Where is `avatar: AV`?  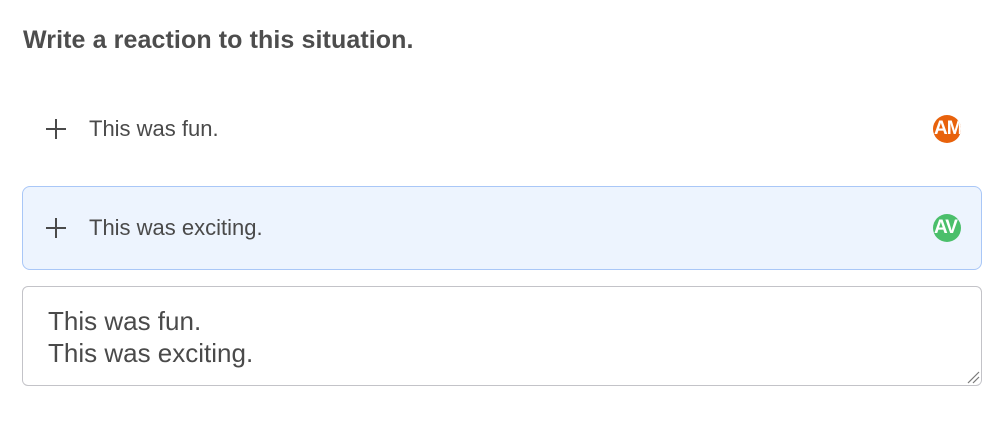 avatar: AV is located at coordinates (947, 228).